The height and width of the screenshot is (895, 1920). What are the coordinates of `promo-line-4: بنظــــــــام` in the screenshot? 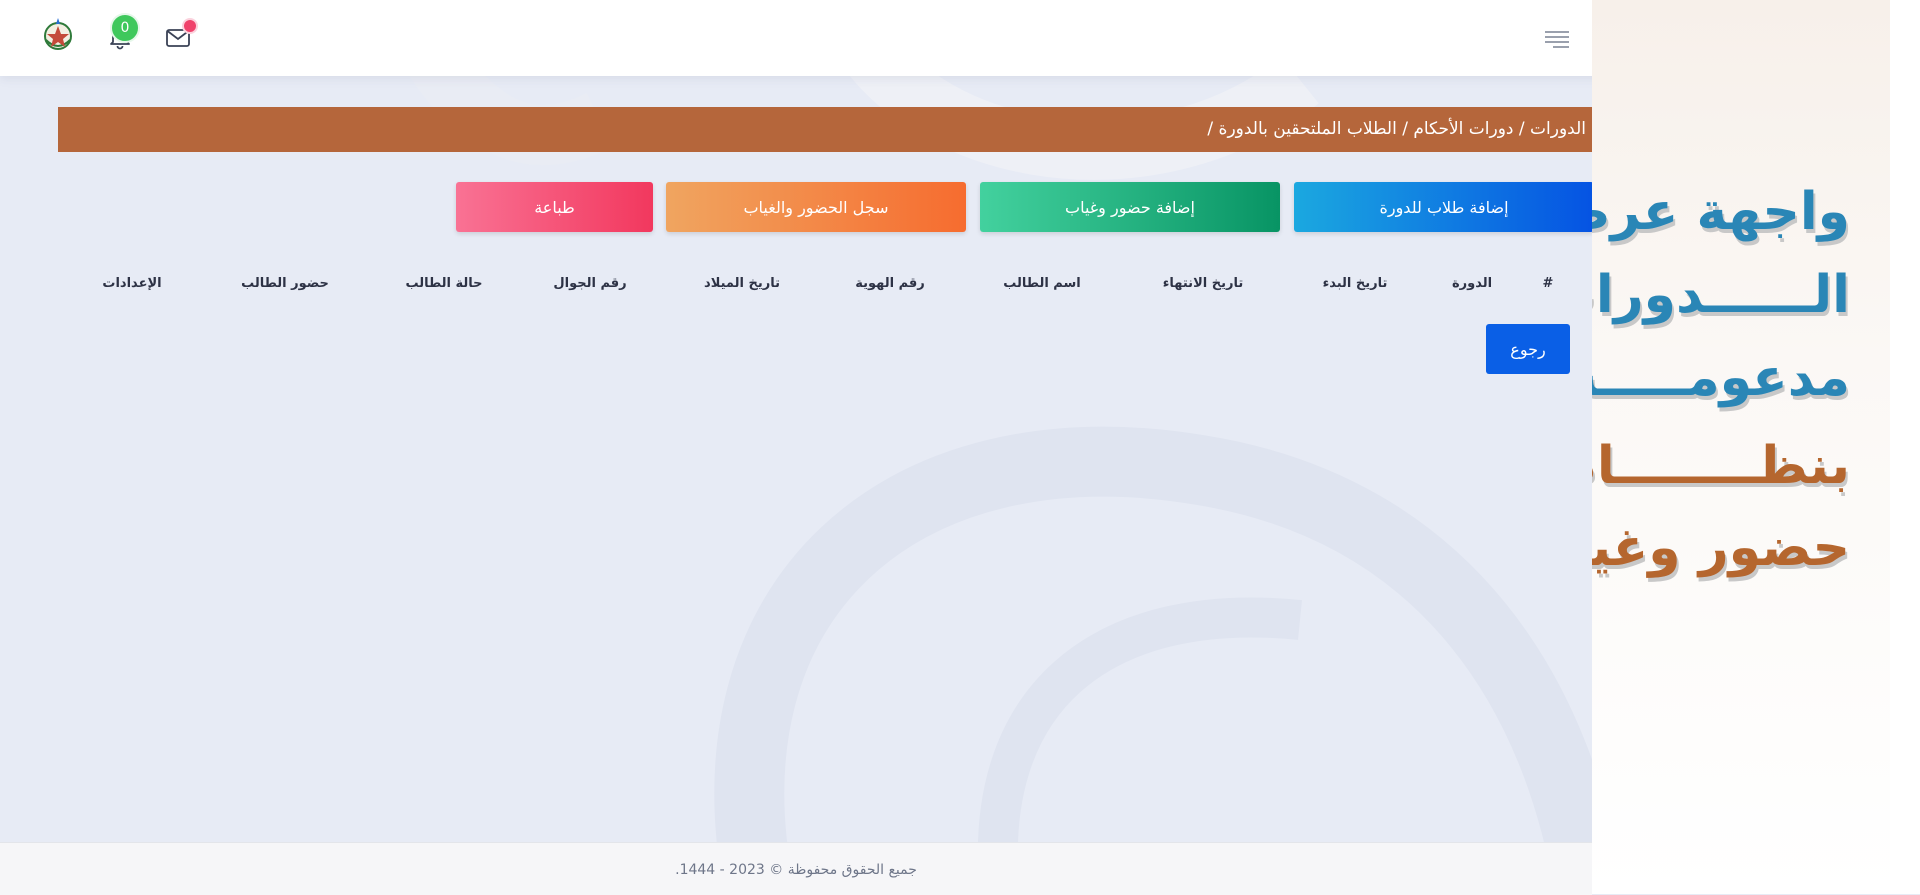 It's located at (1721, 466).